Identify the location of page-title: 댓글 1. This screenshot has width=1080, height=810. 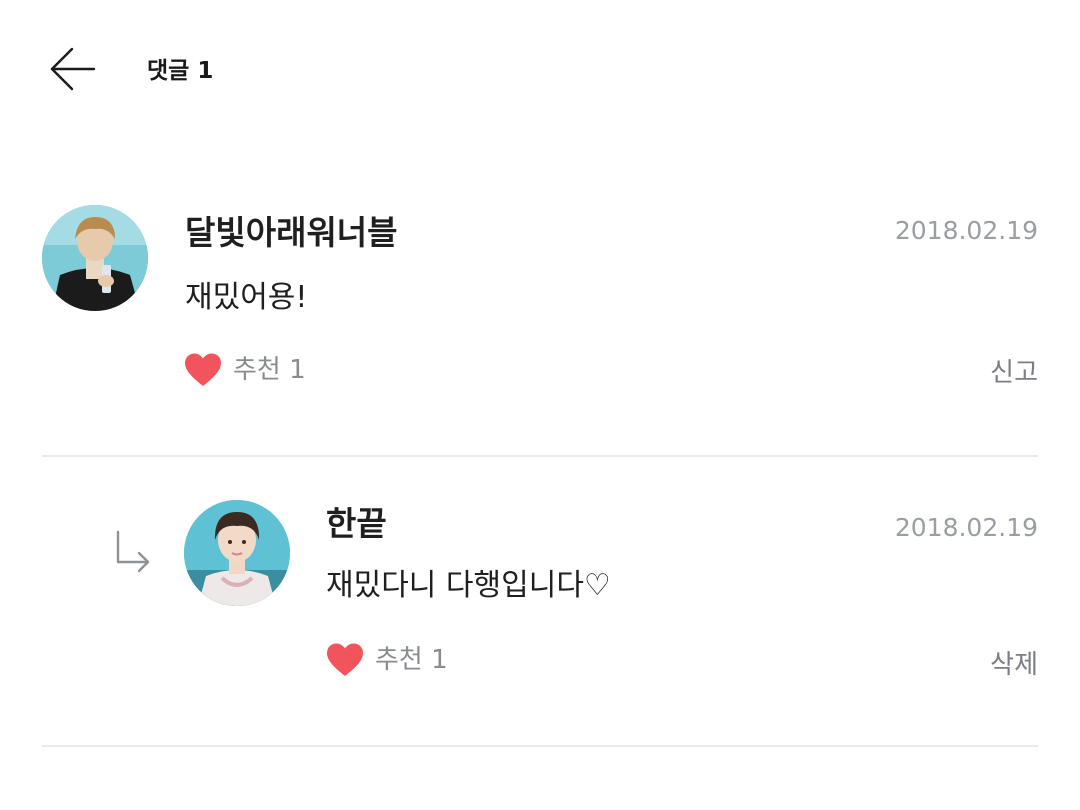
(180, 71).